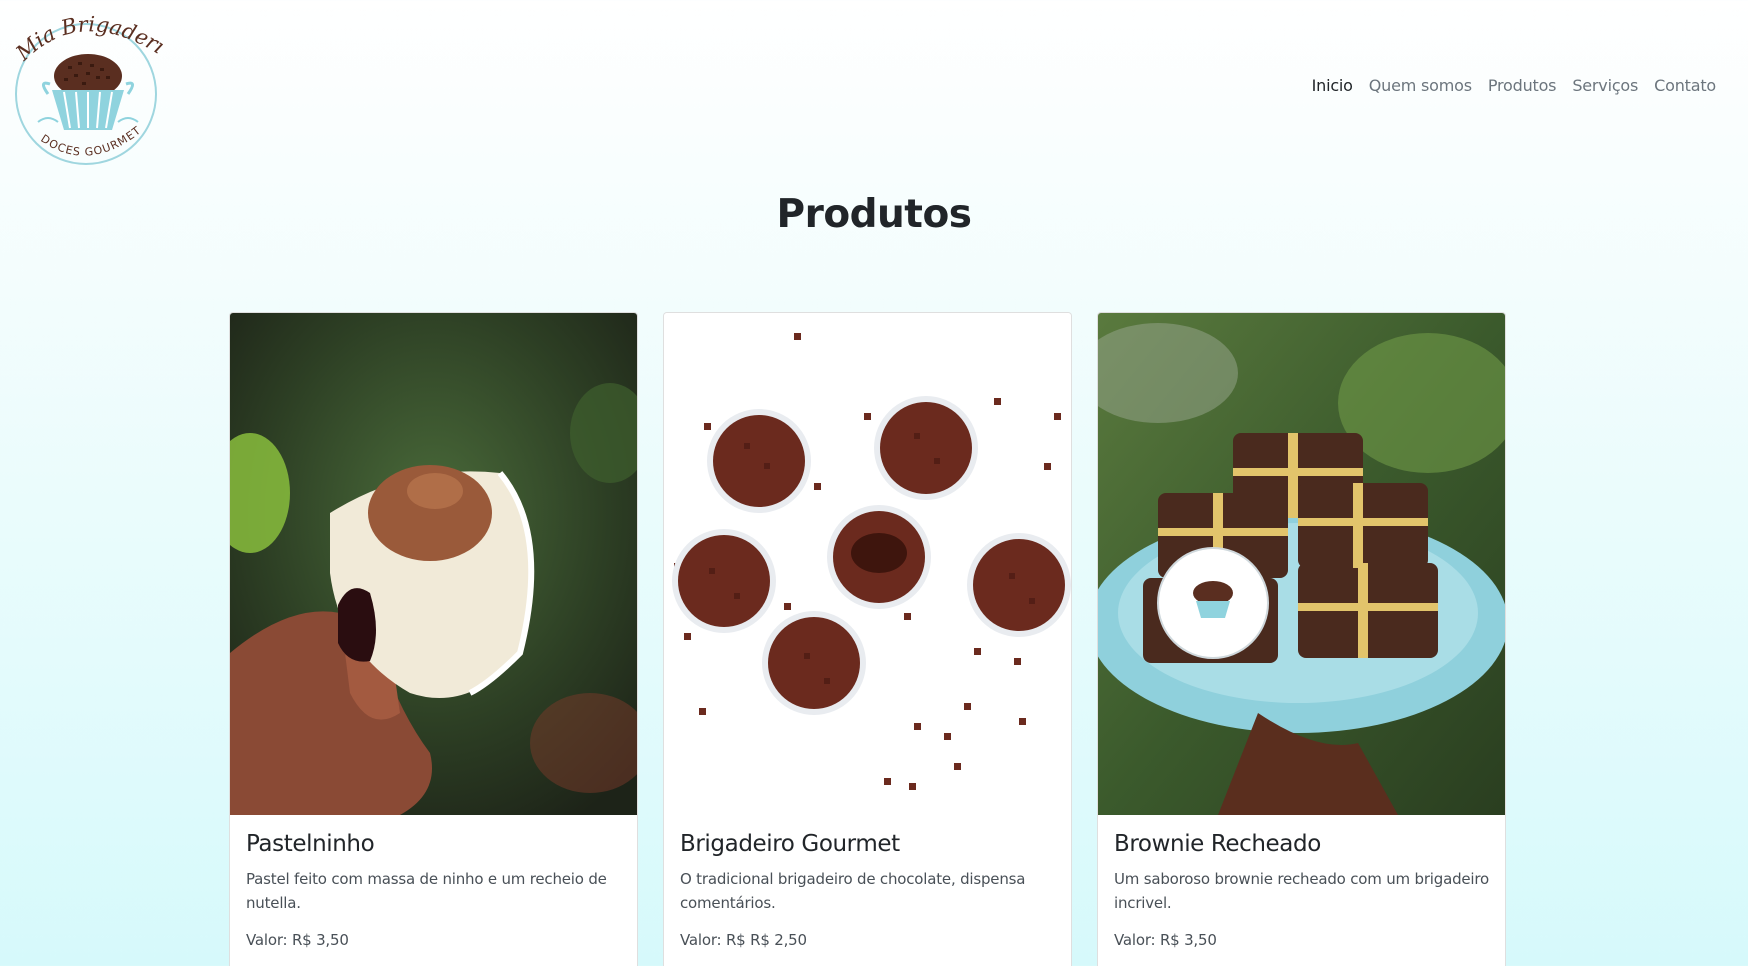  Describe the element at coordinates (743, 940) in the screenshot. I see `product-price: Valor: R$ R$ 2,50` at that location.